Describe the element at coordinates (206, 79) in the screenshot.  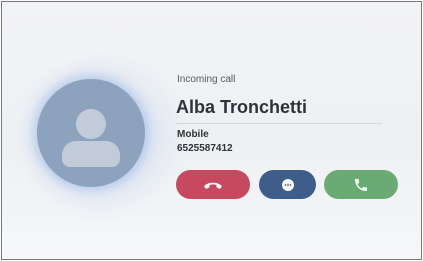
I see `call-status: Incoming call` at that location.